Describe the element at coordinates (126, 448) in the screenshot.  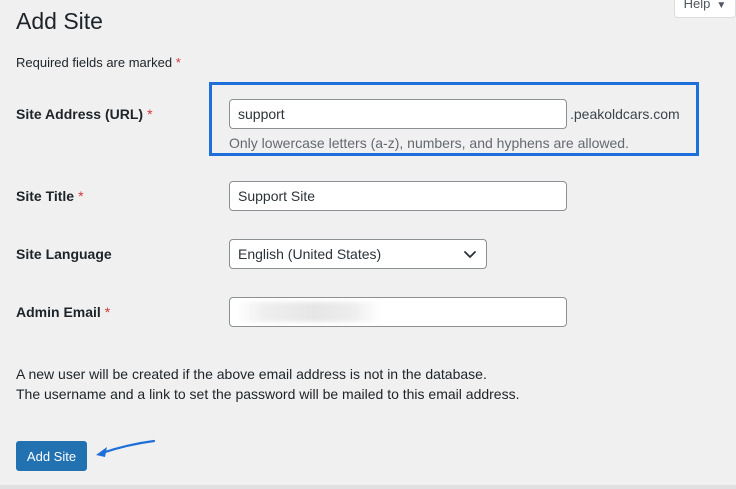
I see `arrow-annotation-icon` at that location.